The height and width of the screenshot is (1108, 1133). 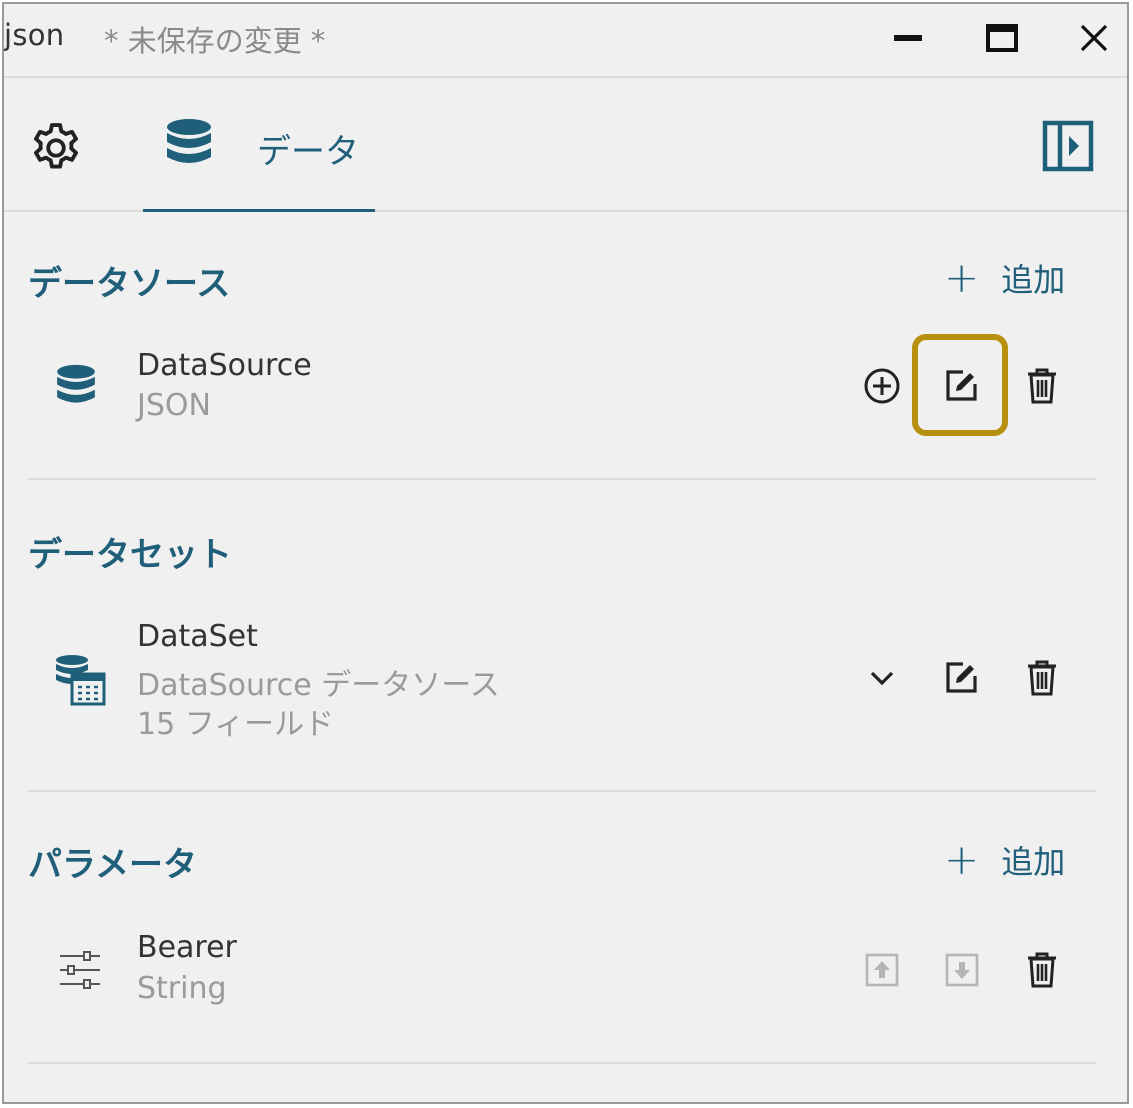 I want to click on datasource-section-title: データソース, so click(x=129, y=284).